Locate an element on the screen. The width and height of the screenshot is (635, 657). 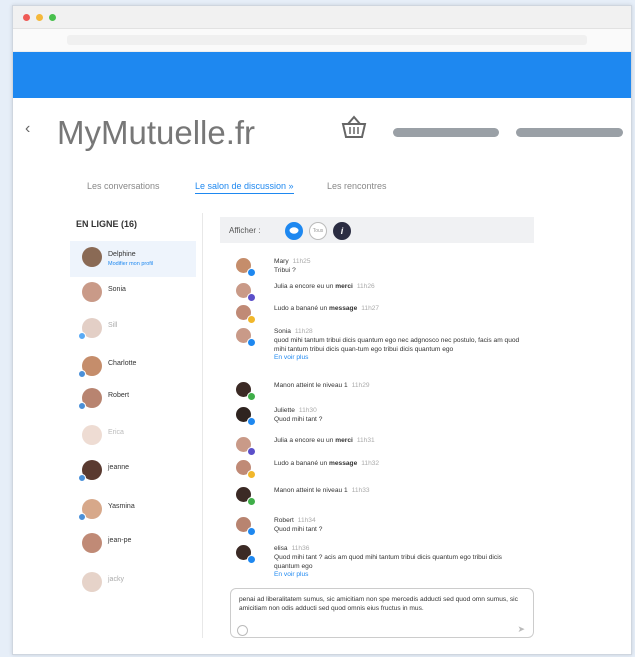
user-name: Erica is located at coordinates (116, 432).